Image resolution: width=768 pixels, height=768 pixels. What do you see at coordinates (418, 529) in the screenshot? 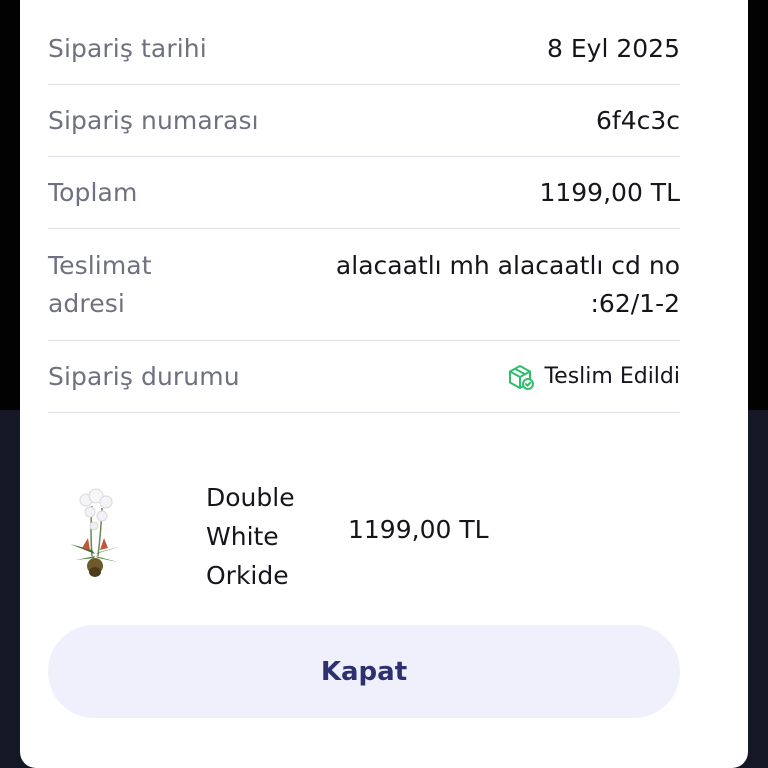
I see `product-price: 1199,00 TL` at bounding box center [418, 529].